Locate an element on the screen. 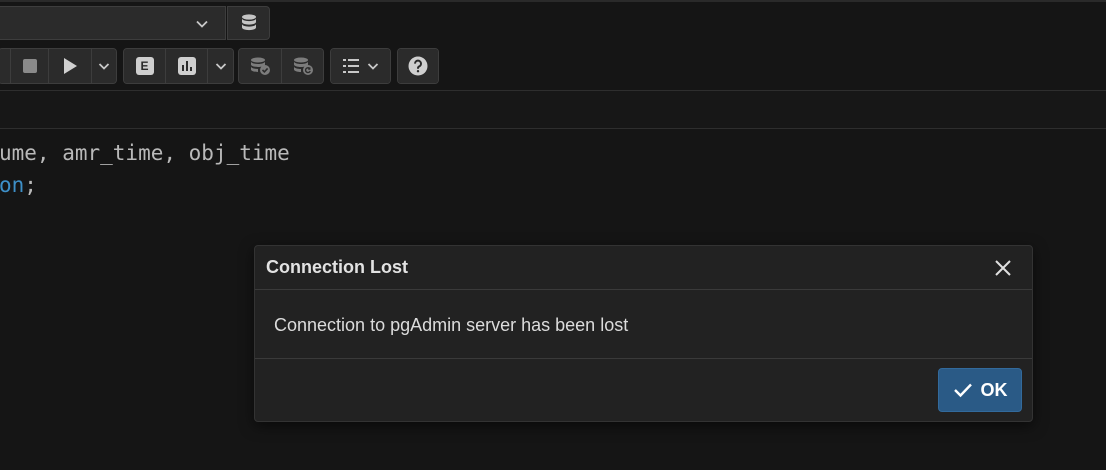 This screenshot has width=1106, height=470. database-button is located at coordinates (248, 23).